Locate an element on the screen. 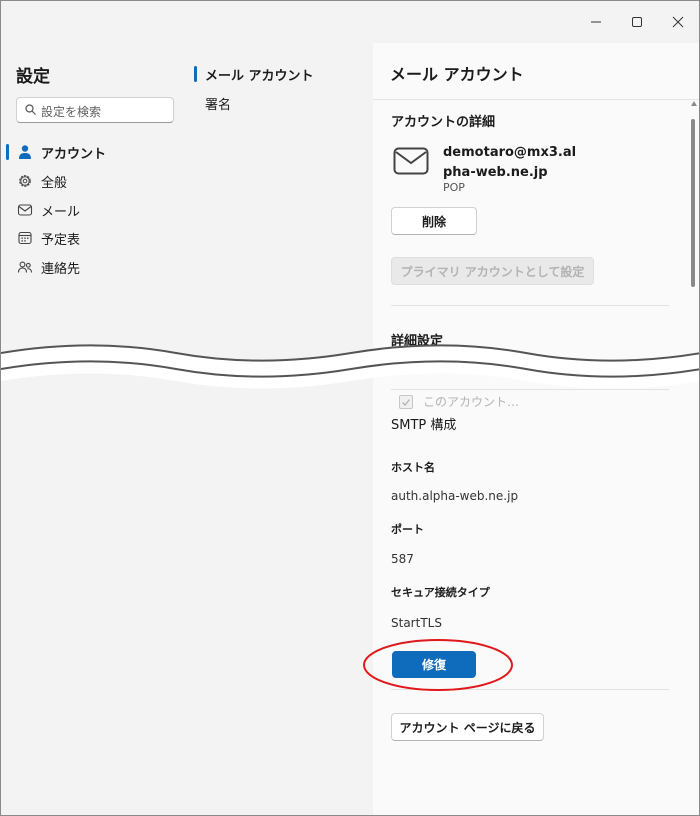 This screenshot has height=816, width=700. nav-item-label: アカウント is located at coordinates (74, 154).